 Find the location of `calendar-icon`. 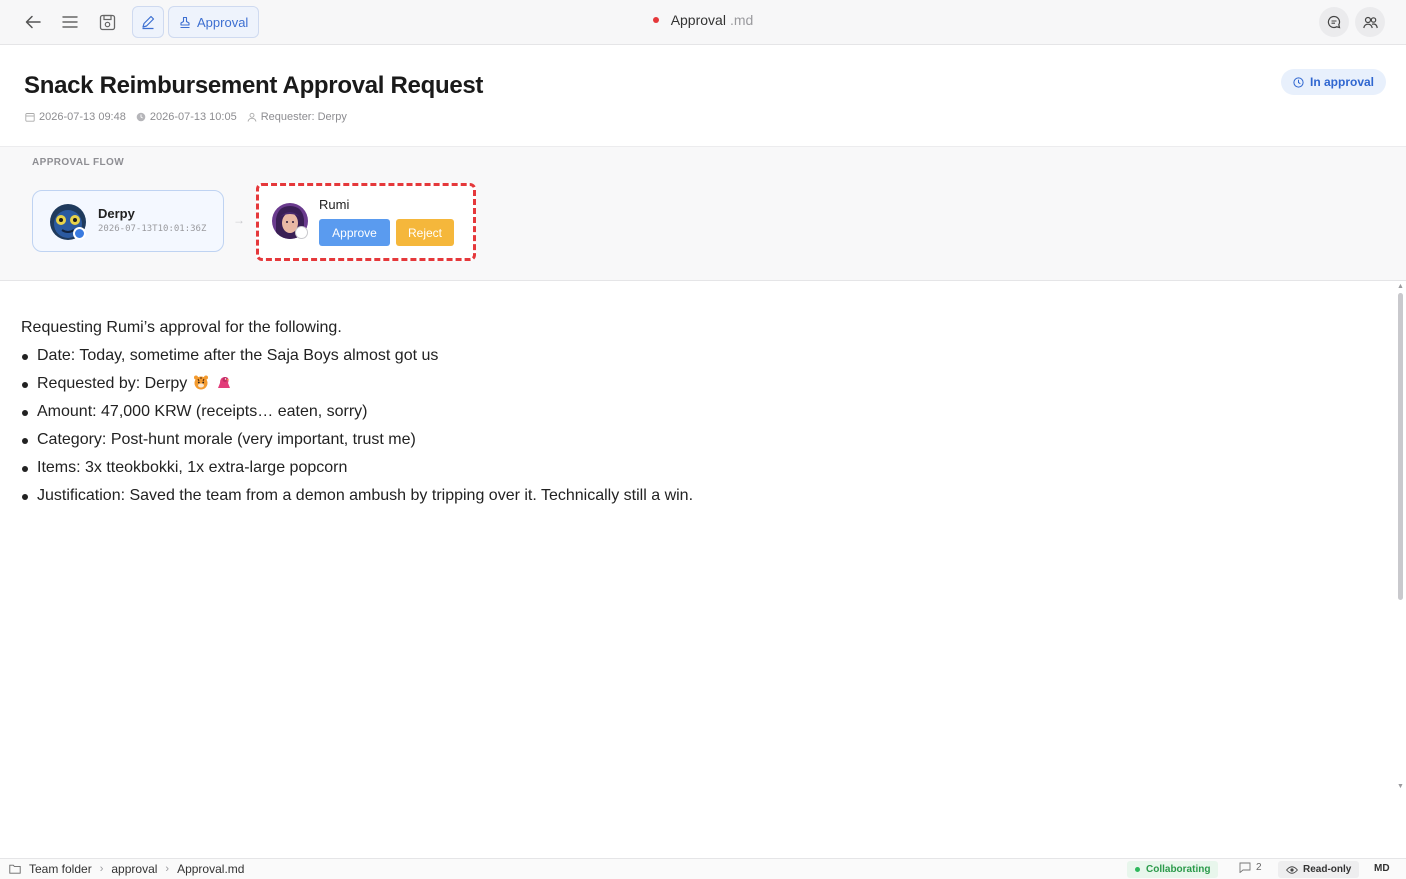

calendar-icon is located at coordinates (30, 117).